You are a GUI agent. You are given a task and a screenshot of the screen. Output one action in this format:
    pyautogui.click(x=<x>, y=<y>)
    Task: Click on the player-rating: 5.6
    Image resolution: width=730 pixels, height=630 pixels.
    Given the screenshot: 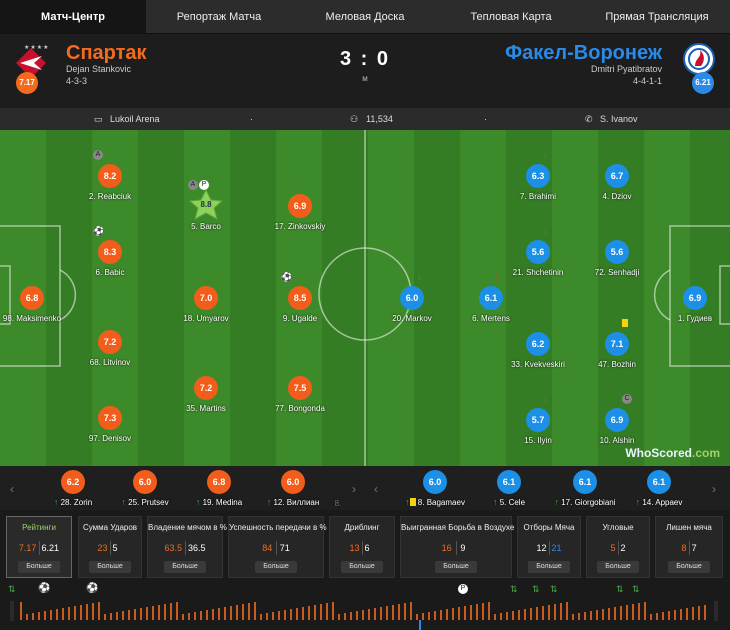 What is the action you would take?
    pyautogui.click(x=617, y=252)
    